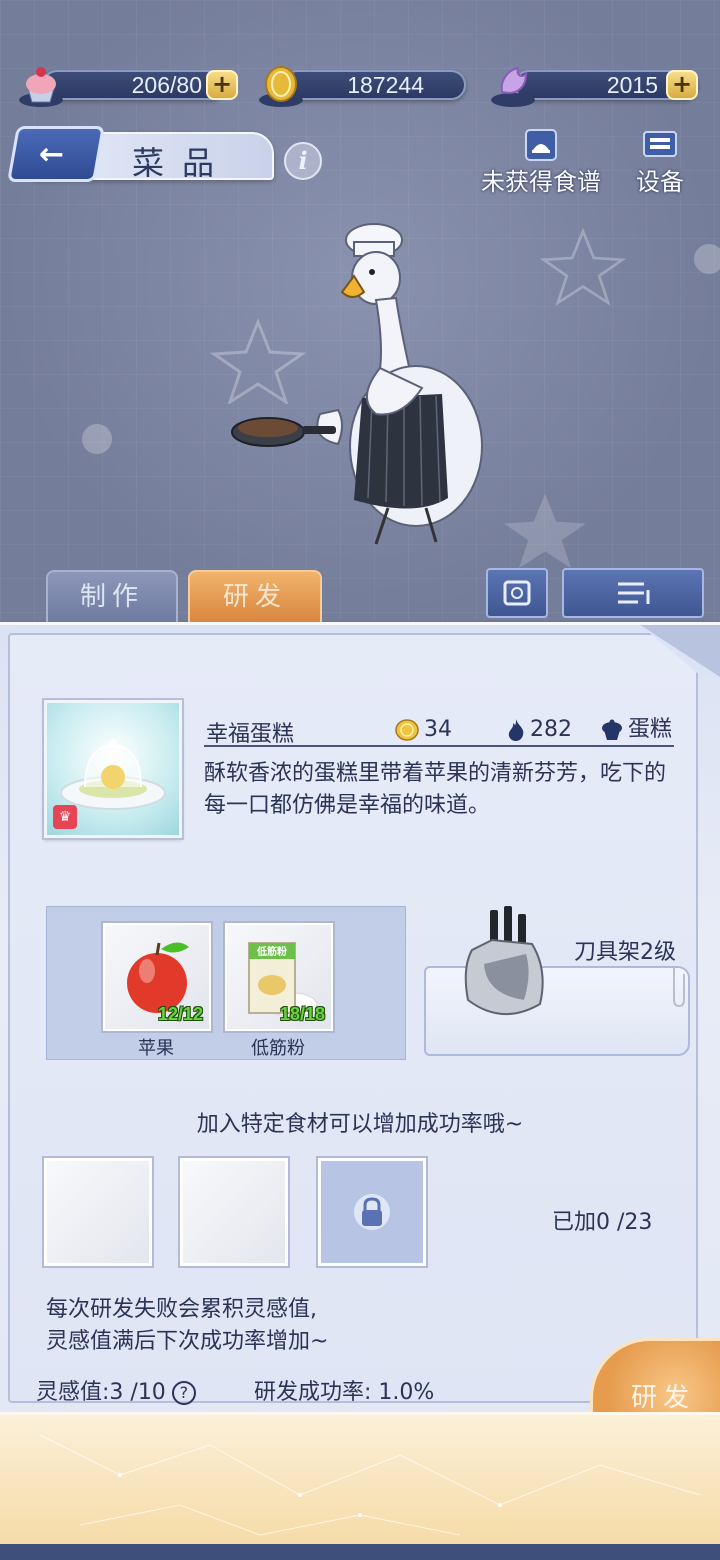 The image size is (720, 1560). What do you see at coordinates (255, 596) in the screenshot?
I see `tab-research: 研发` at bounding box center [255, 596].